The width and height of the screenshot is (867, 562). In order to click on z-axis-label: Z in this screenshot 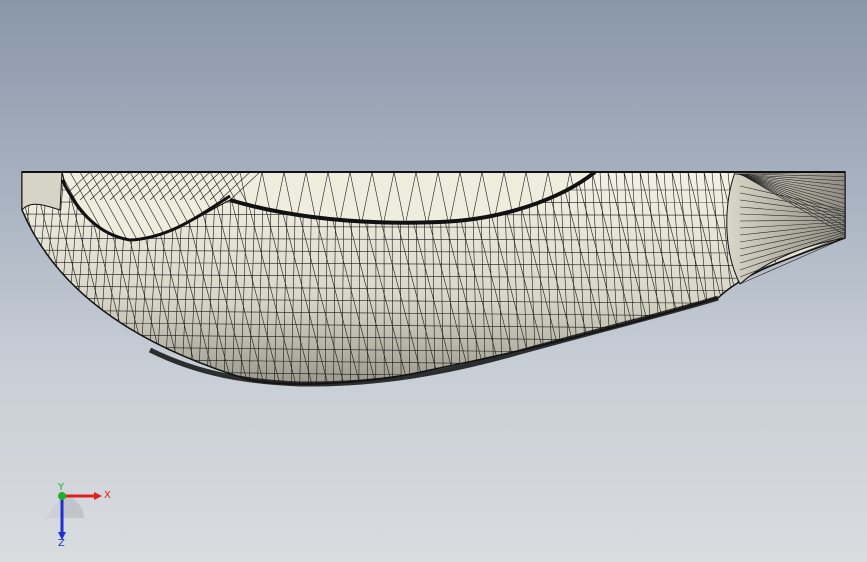, I will do `click(61, 543)`.